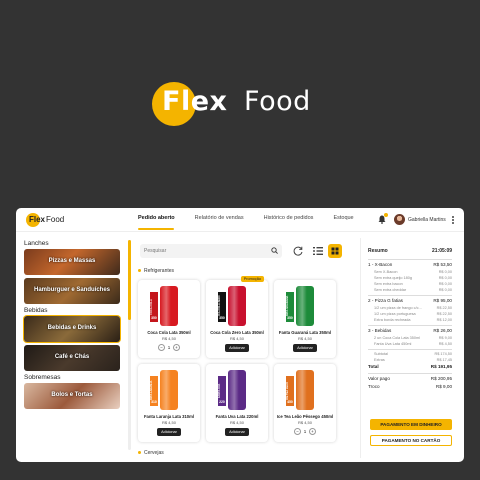 This screenshot has width=480, height=480. I want to click on product-size-label: 220, so click(222, 402).